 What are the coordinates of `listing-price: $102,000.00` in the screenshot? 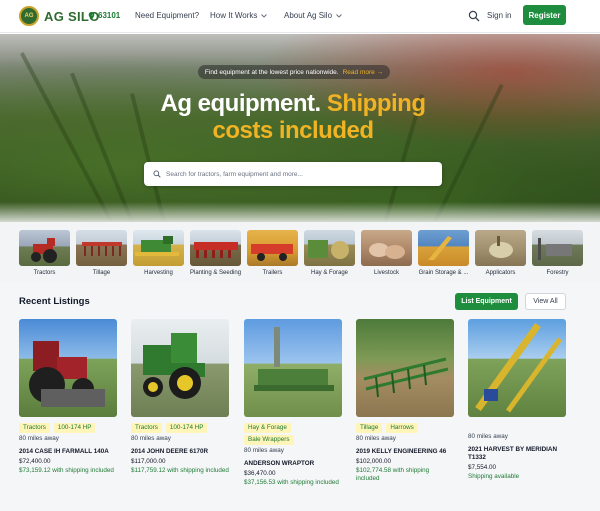 It's located at (374, 461).